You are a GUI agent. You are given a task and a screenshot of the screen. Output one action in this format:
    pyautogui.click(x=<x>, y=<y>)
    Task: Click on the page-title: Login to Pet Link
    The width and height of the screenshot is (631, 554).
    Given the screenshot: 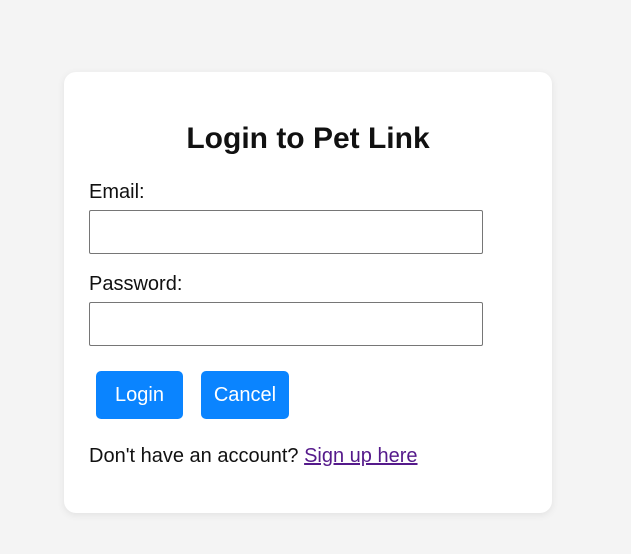 What is the action you would take?
    pyautogui.click(x=308, y=138)
    